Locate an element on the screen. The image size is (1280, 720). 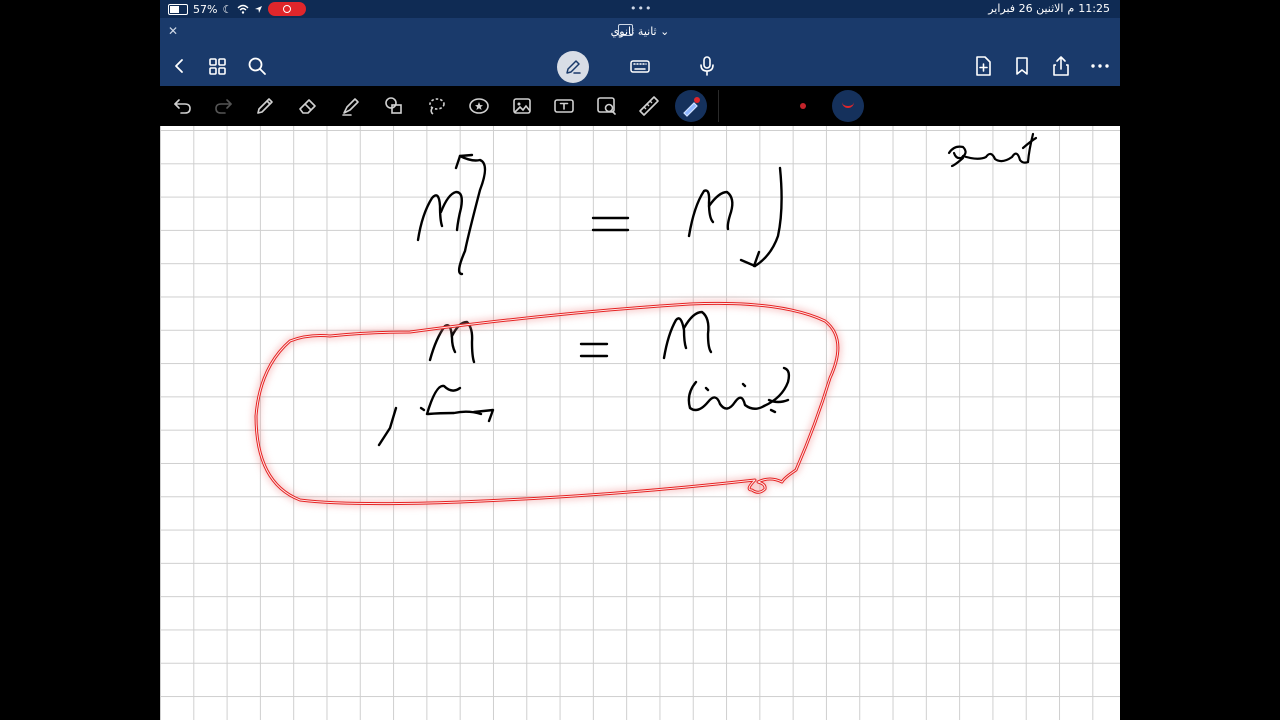
eraser-icon is located at coordinates (308, 106).